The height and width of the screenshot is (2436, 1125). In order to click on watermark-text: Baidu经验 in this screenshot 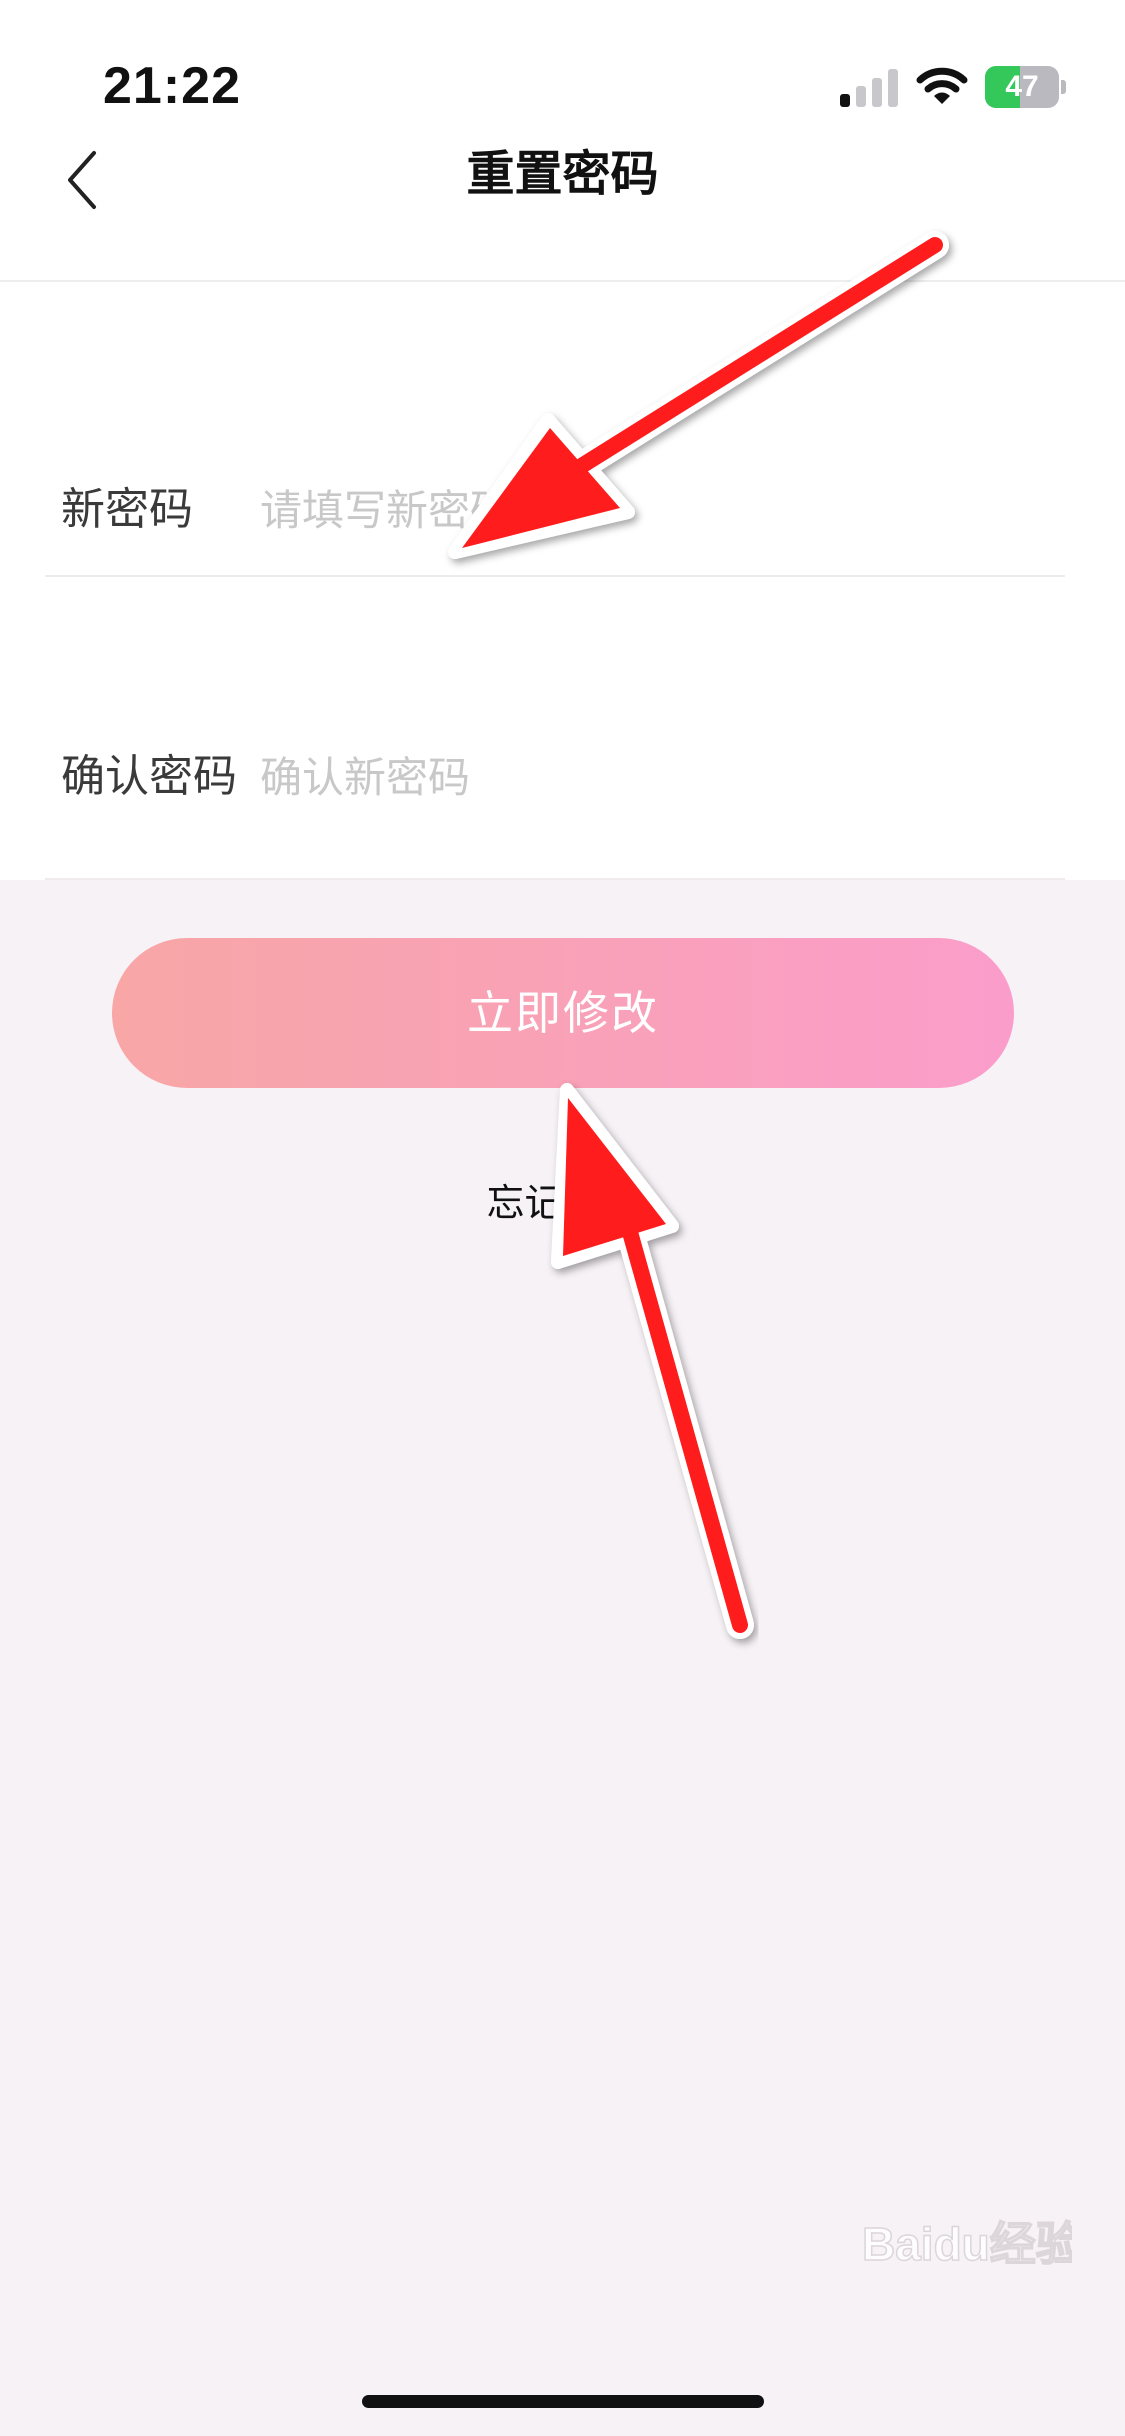, I will do `click(967, 2244)`.